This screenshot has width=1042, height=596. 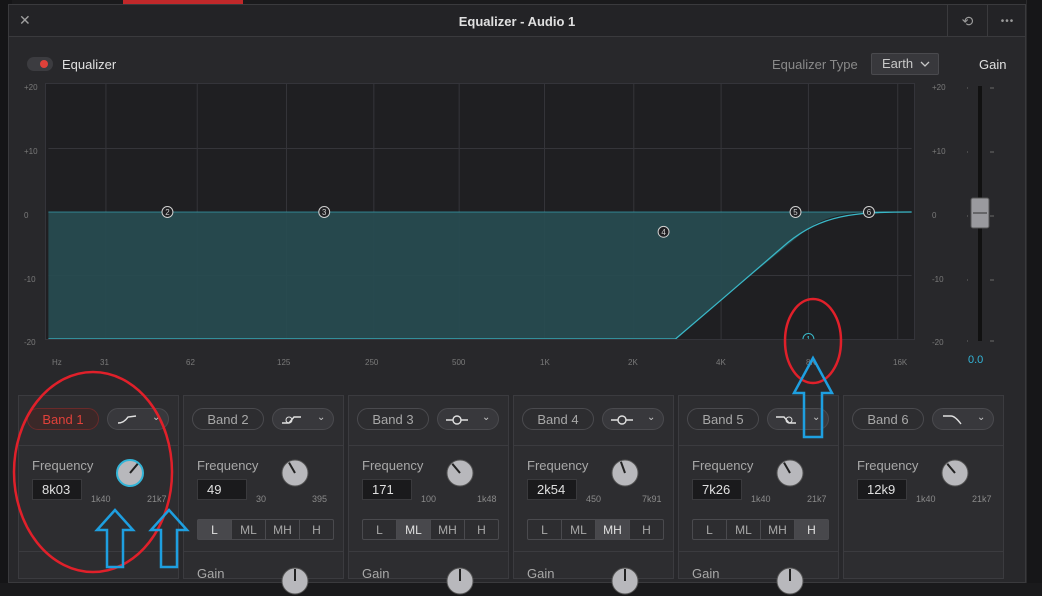 What do you see at coordinates (26, 215) in the screenshot?
I see `y-axis-label-left: 0` at bounding box center [26, 215].